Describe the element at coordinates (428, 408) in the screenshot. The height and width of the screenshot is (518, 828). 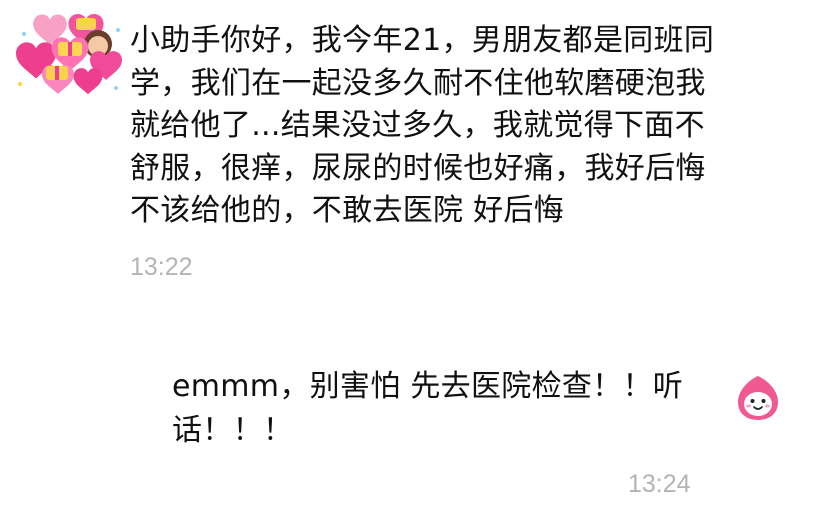
I see `outgoing-message-text: emmm，别害怕 先去医院检查！！听话！！！` at that location.